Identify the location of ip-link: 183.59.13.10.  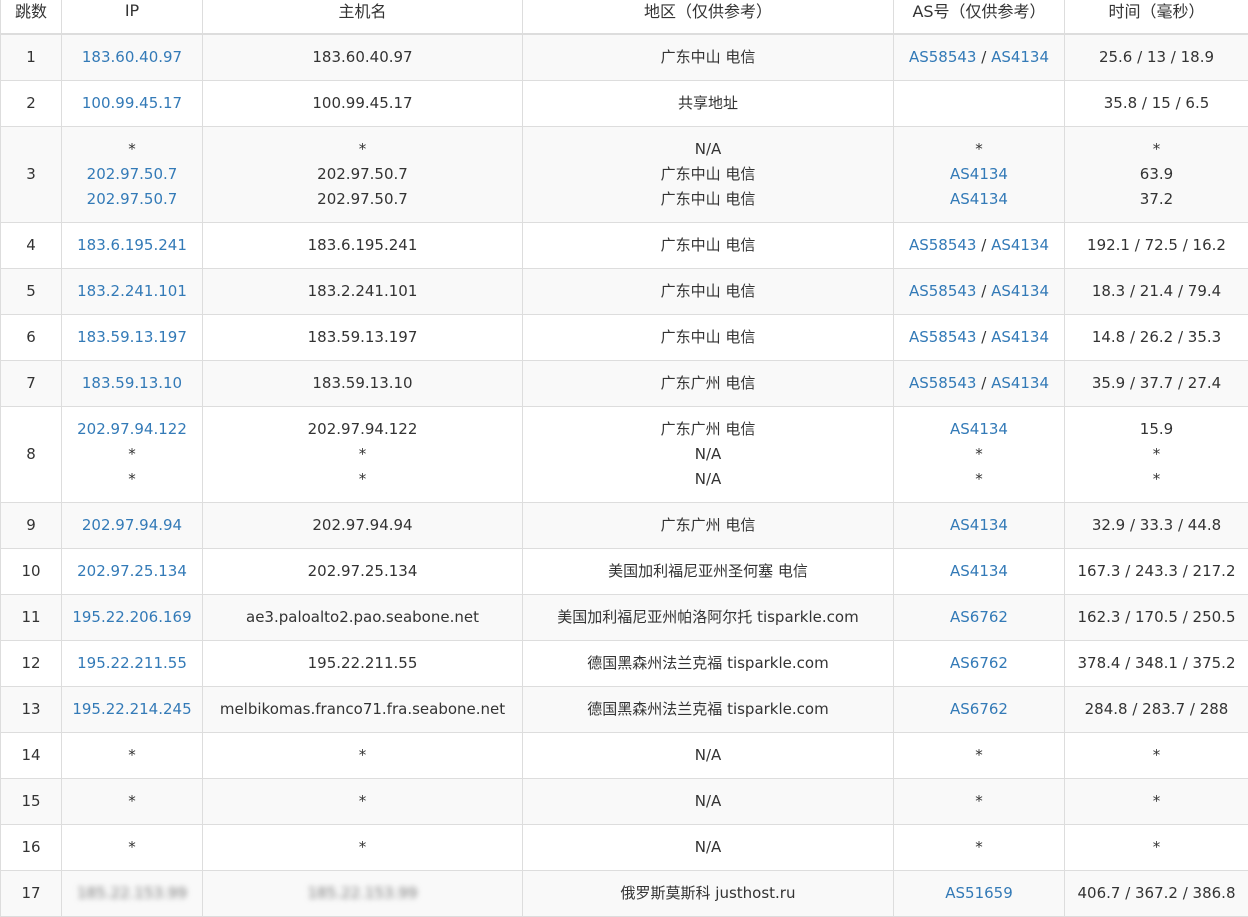
(132, 383).